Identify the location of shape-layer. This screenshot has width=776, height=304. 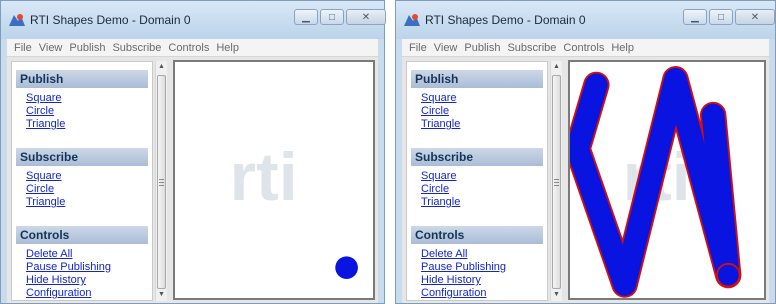
(346, 267).